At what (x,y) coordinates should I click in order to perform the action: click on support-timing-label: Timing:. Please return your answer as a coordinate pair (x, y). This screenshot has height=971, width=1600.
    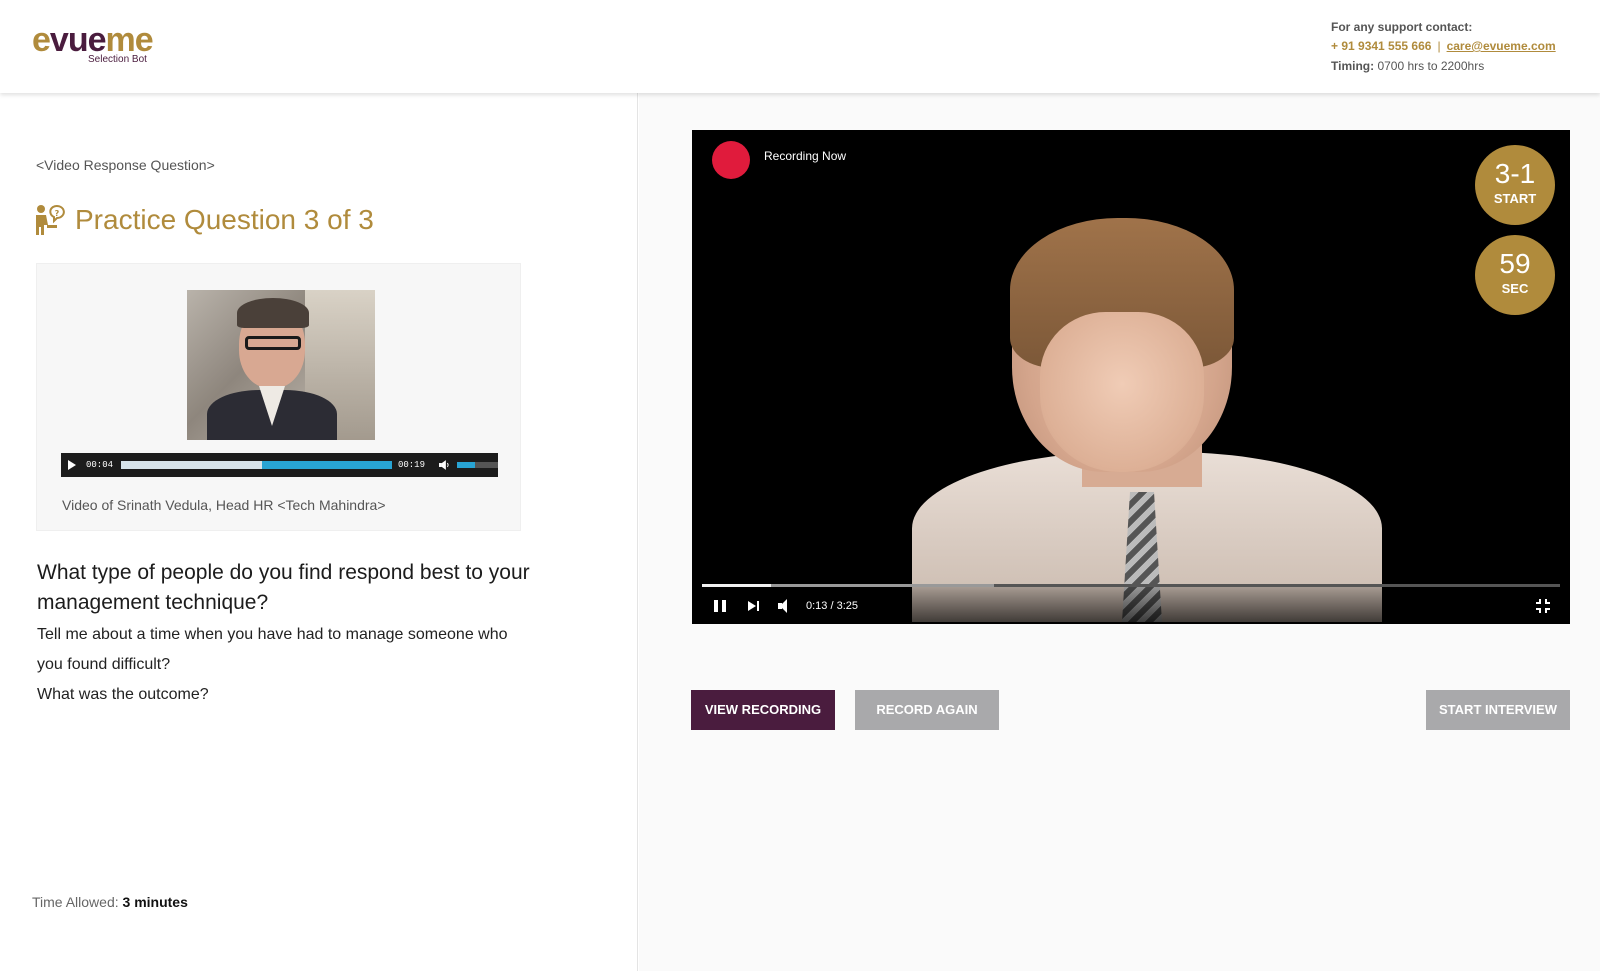
    Looking at the image, I should click on (1353, 66).